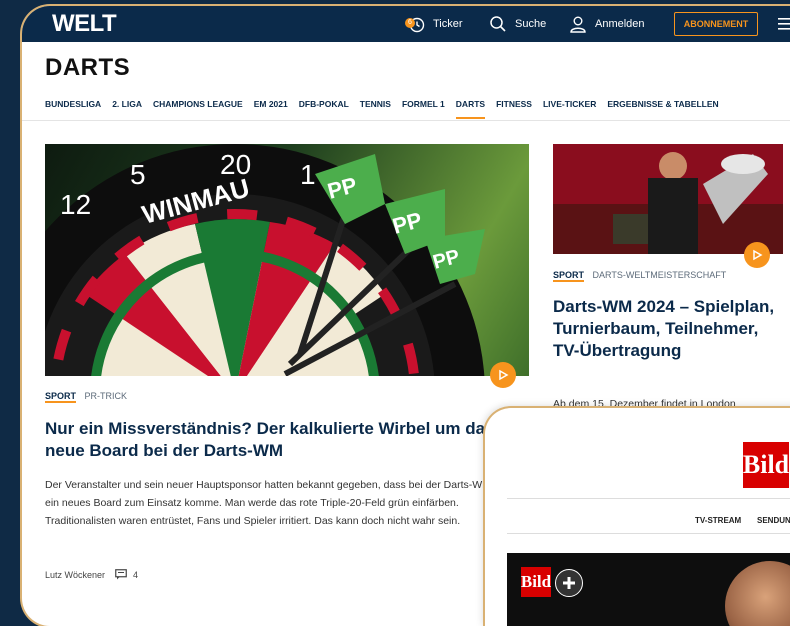  I want to click on overlay-nav-tv-stream: TV-STREAM, so click(718, 520).